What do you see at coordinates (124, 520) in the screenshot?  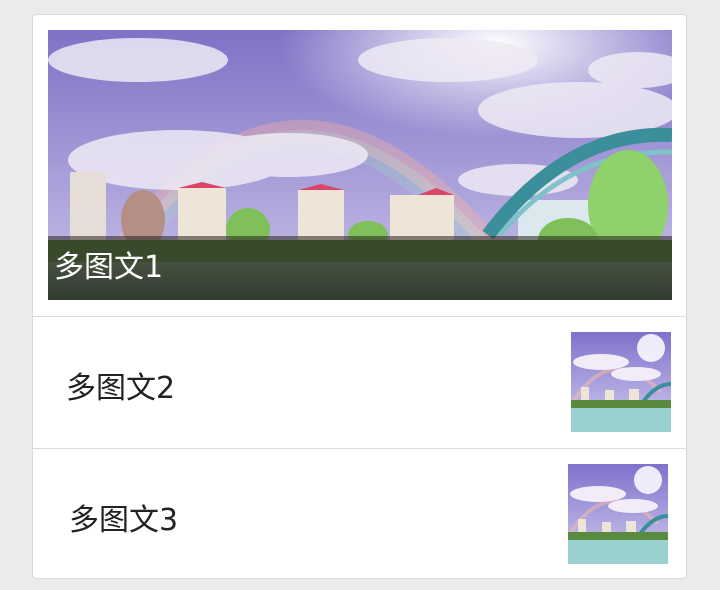 I see `article-3-title: 多图文3` at bounding box center [124, 520].